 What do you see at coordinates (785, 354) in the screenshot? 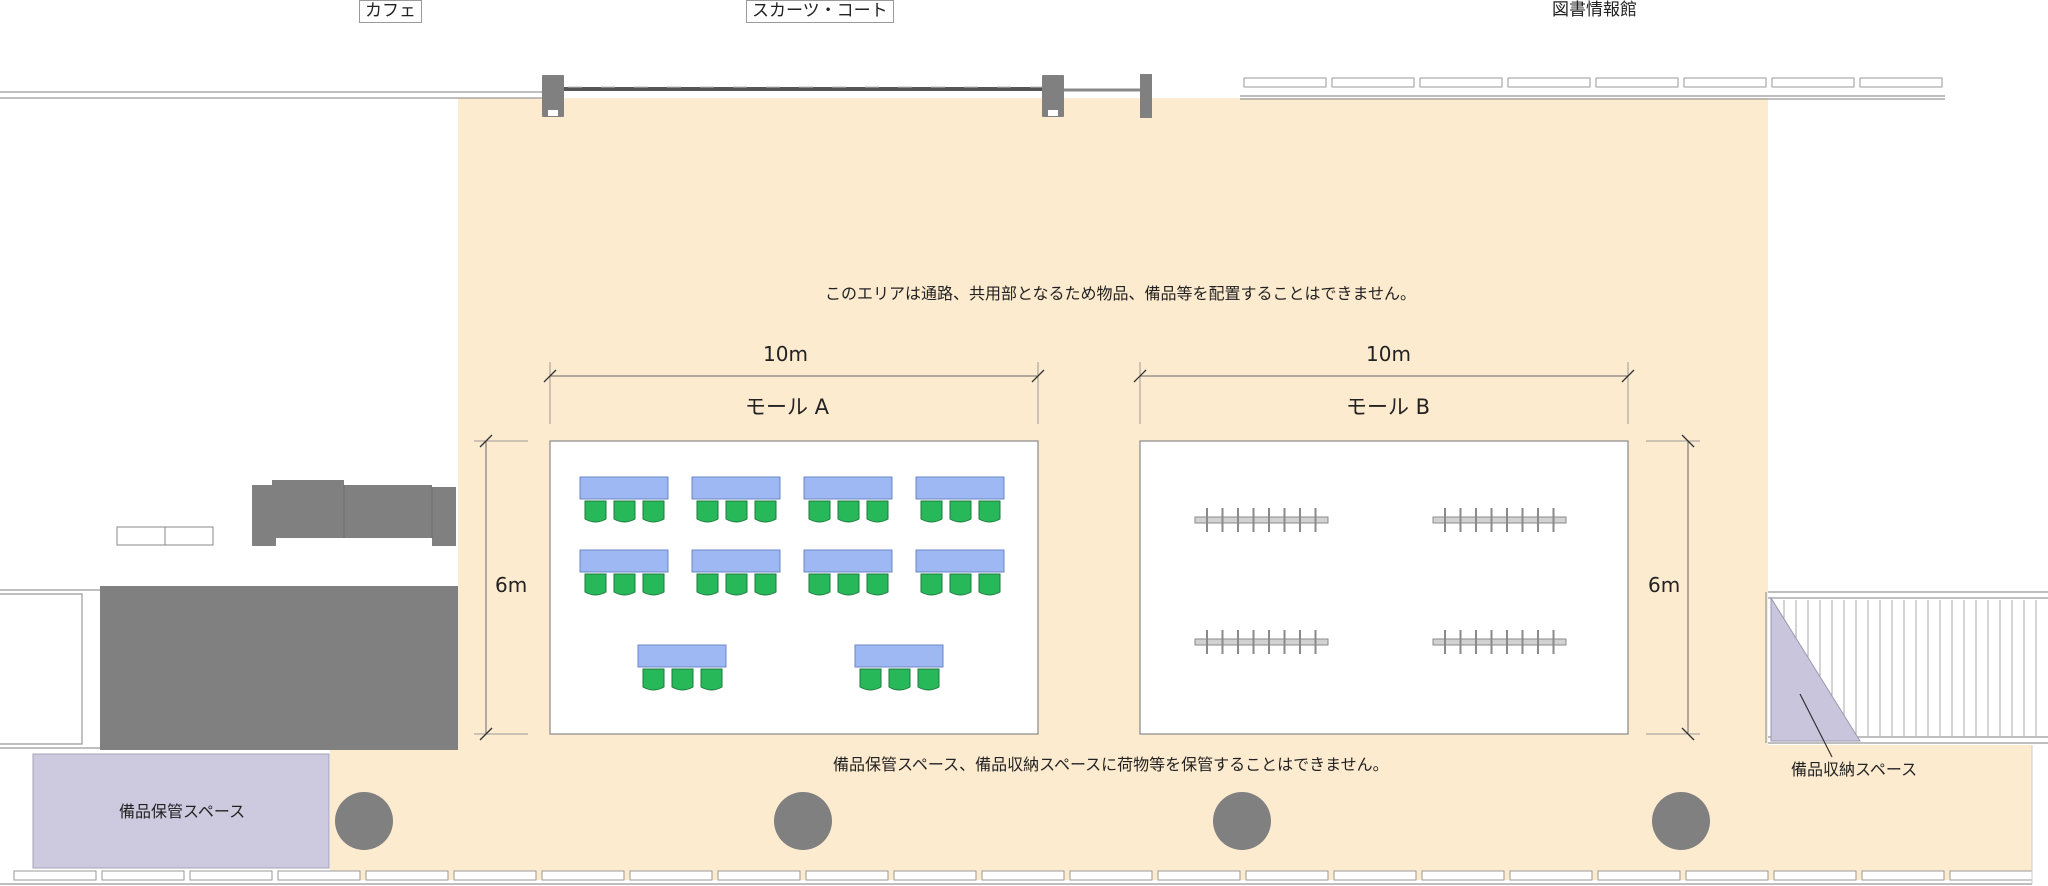
I see `mall-a-width-label: 10m` at bounding box center [785, 354].